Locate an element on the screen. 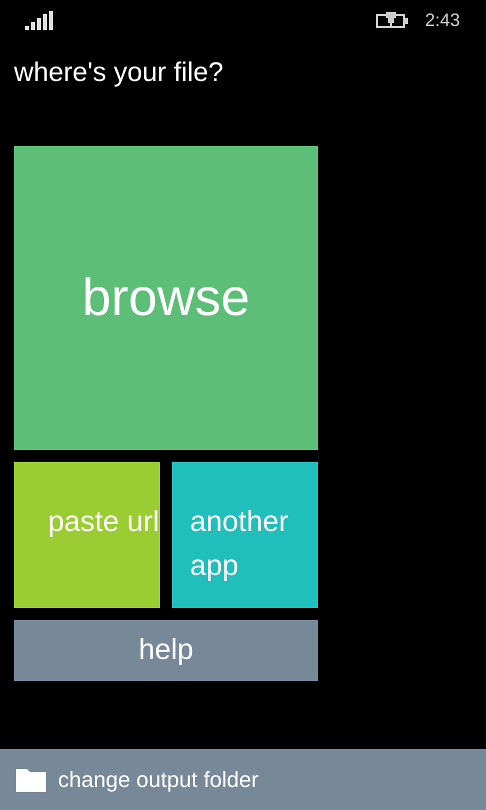 The height and width of the screenshot is (810, 486). signal-icon is located at coordinates (39, 20).